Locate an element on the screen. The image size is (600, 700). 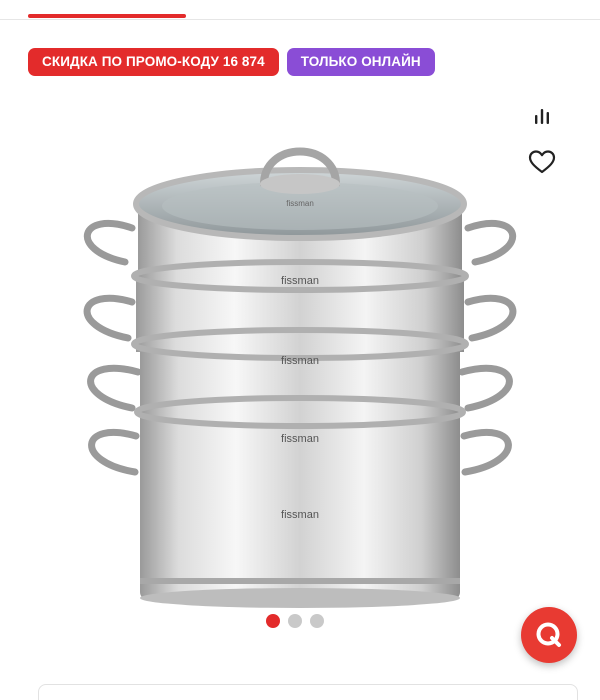
tier1-brand-mark: fissman is located at coordinates (300, 281).